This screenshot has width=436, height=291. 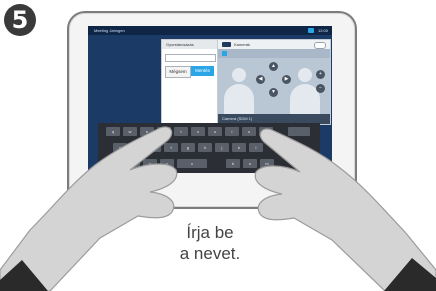 I want to click on save-button: Mentés, so click(x=202, y=71).